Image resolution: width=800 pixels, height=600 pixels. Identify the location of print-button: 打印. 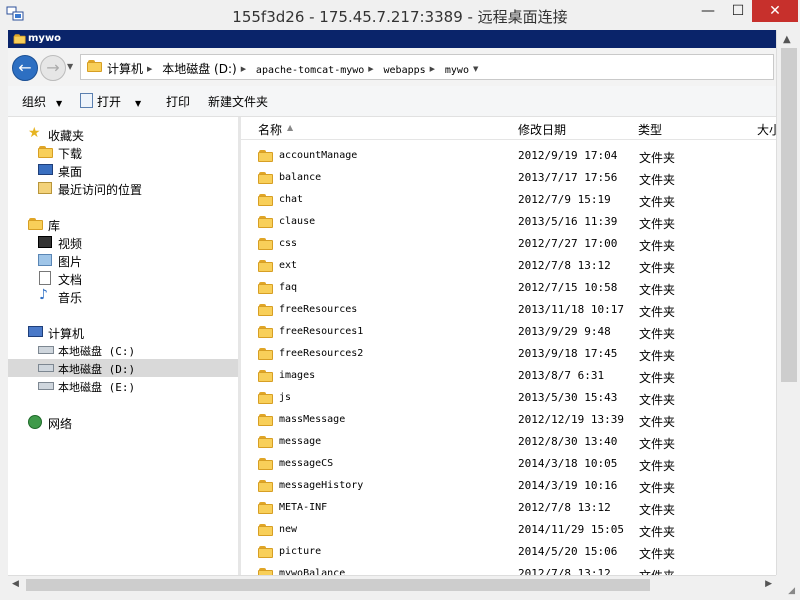
(178, 101).